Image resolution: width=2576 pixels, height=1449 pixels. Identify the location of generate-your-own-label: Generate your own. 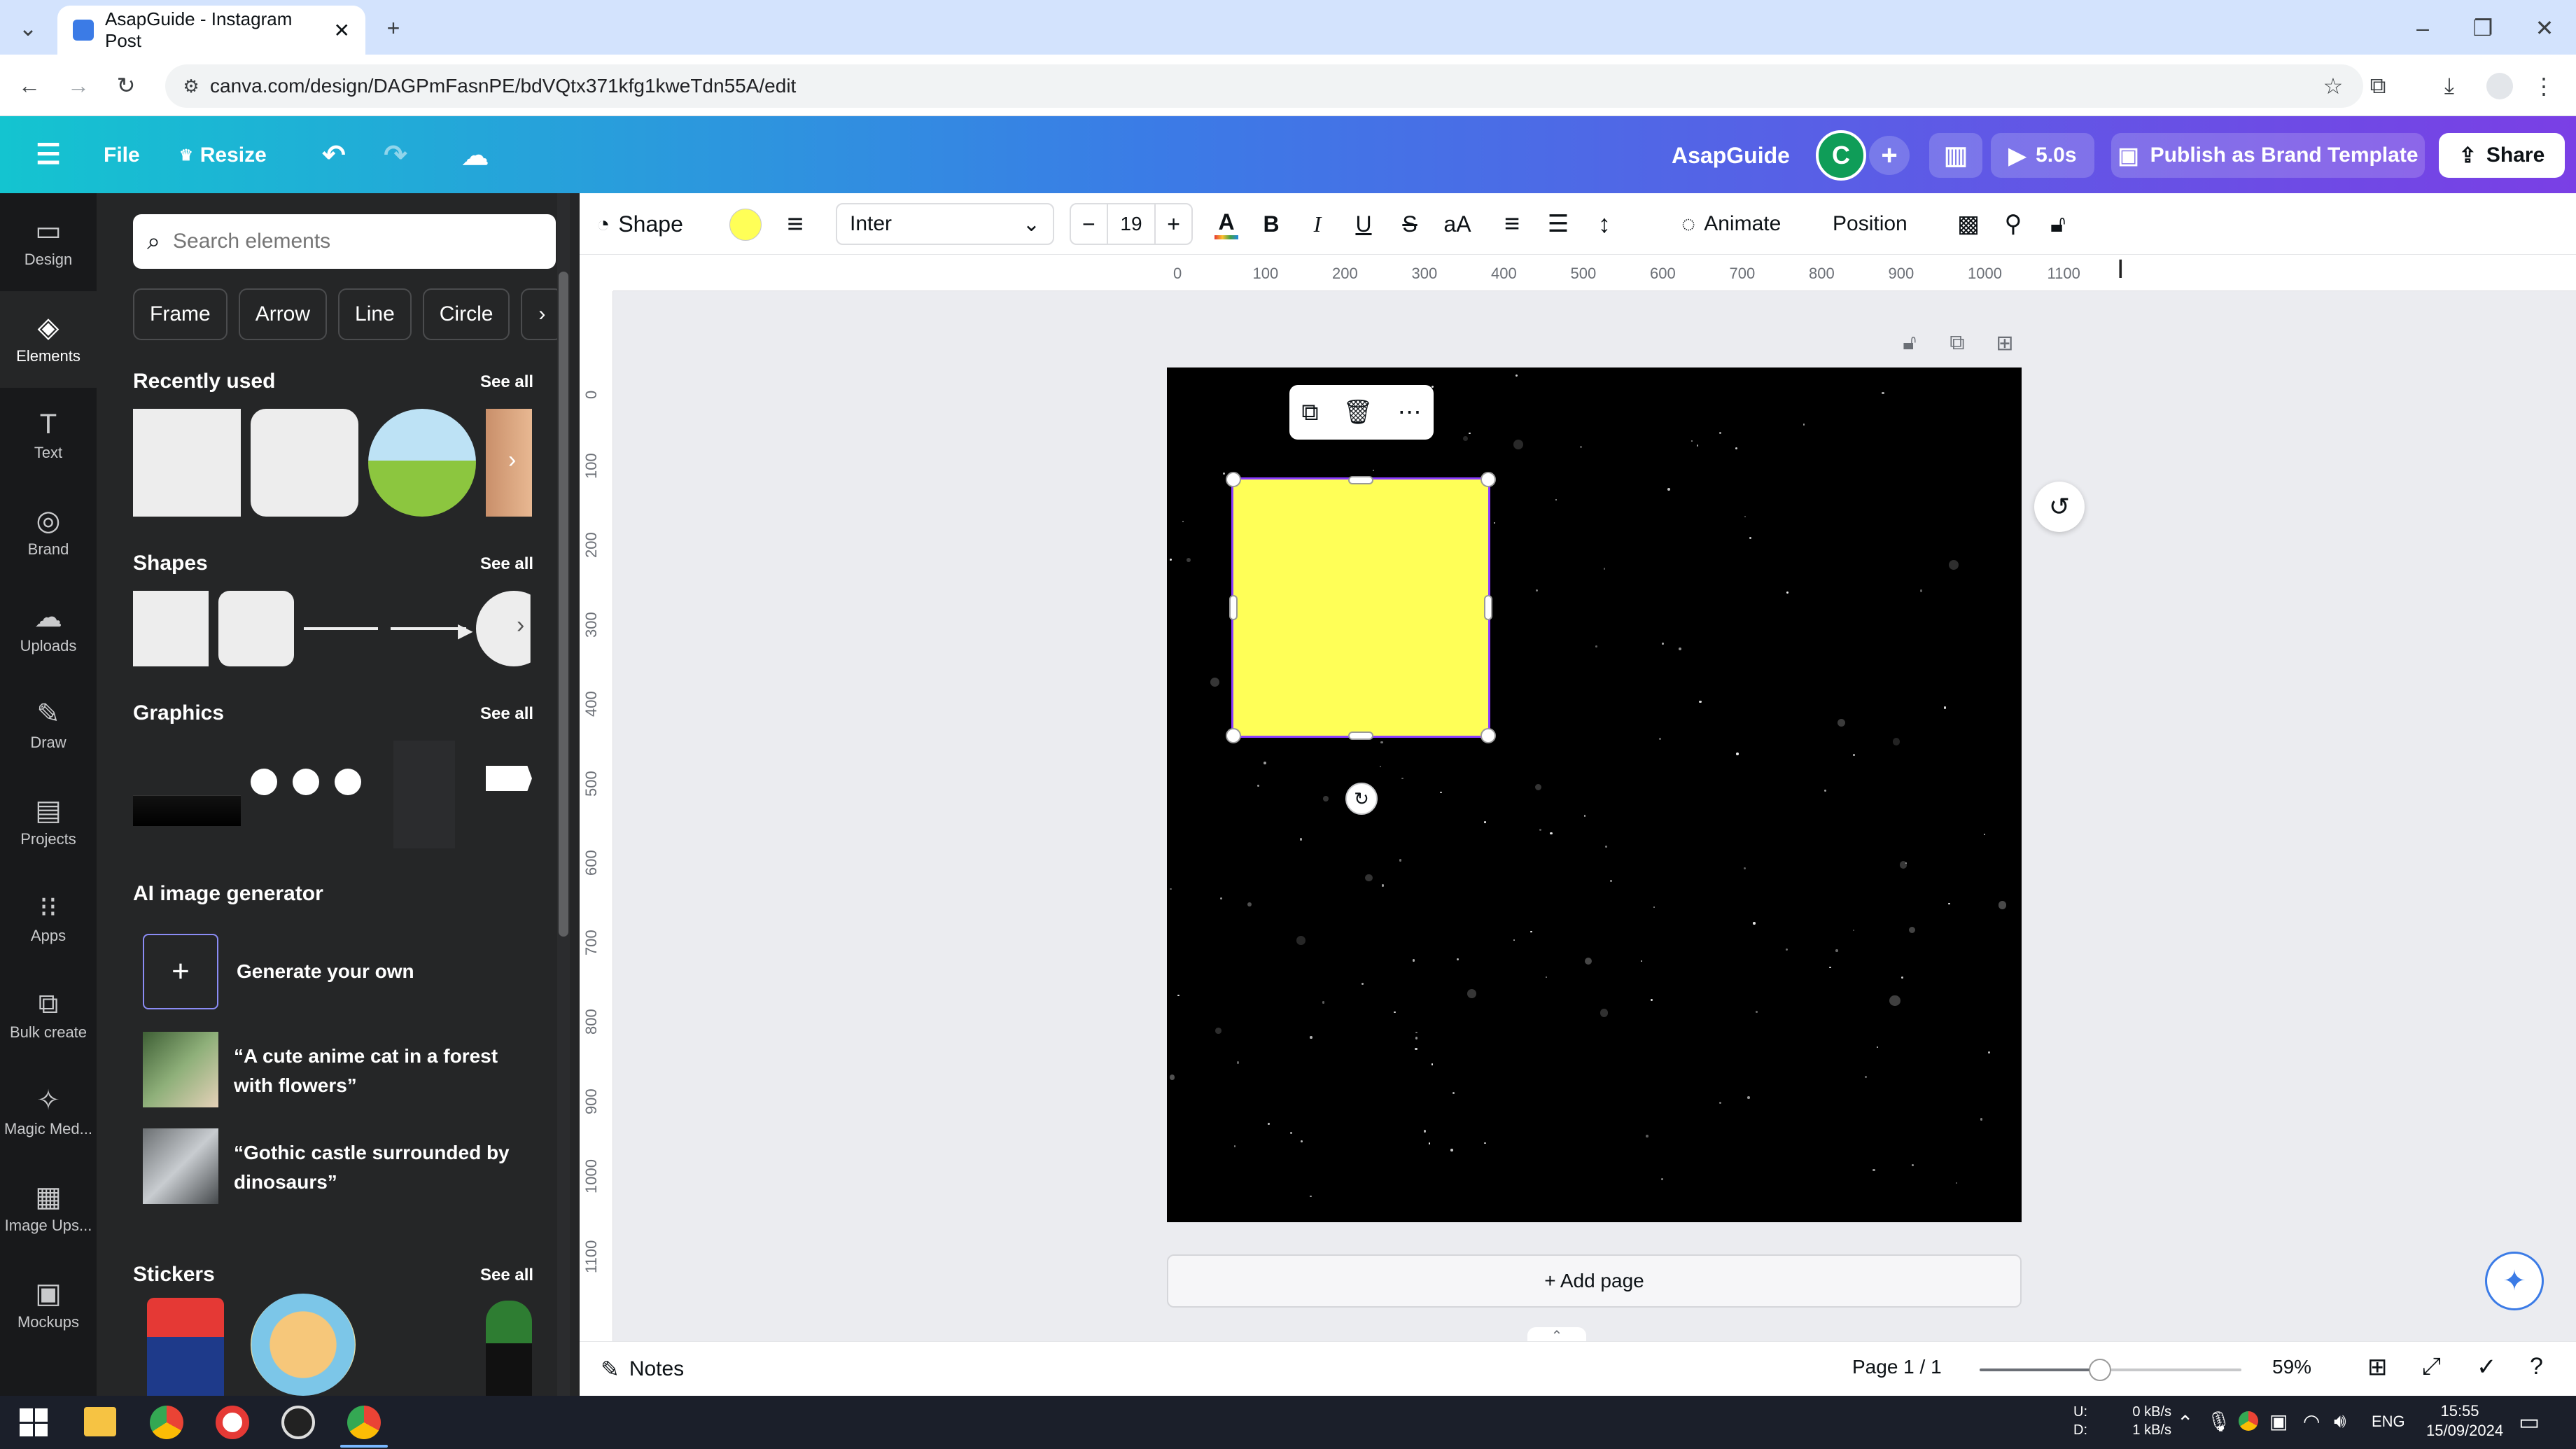
(325, 971).